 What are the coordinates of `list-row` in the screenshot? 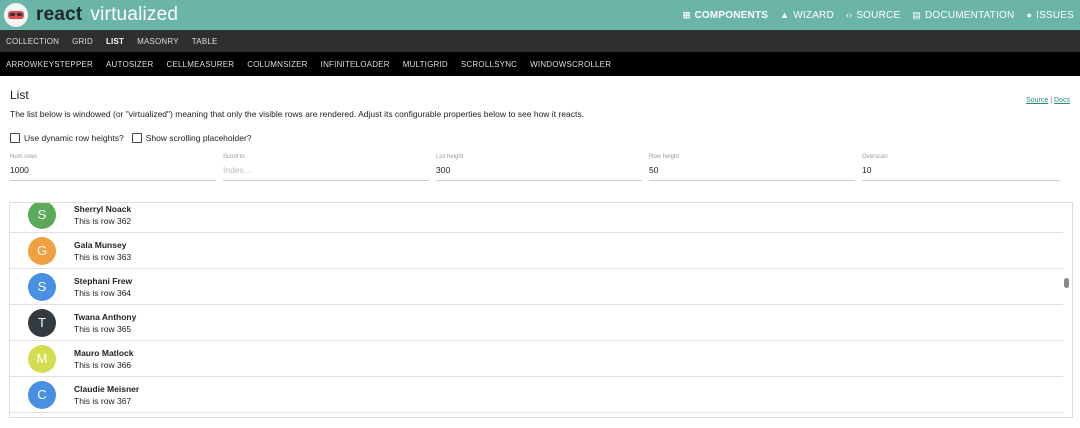 It's located at (536, 415).